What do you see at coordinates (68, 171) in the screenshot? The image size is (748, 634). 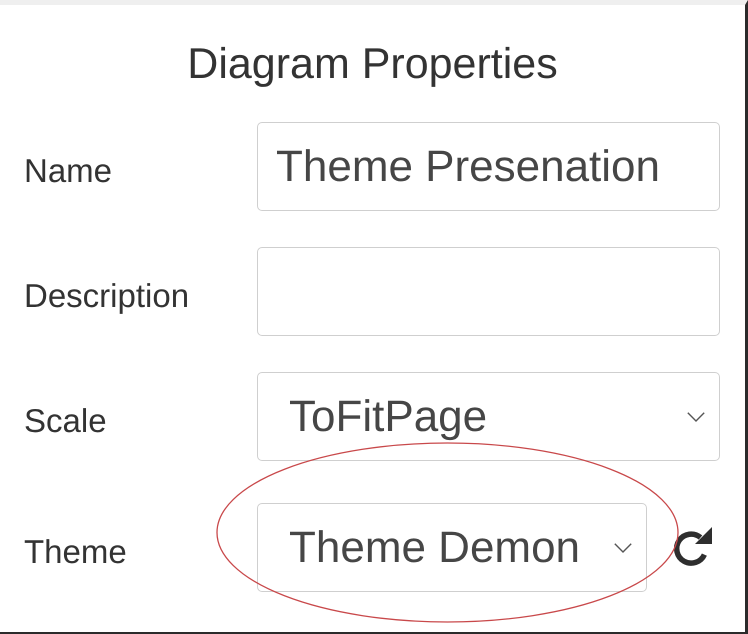 I see `field-label: Name` at bounding box center [68, 171].